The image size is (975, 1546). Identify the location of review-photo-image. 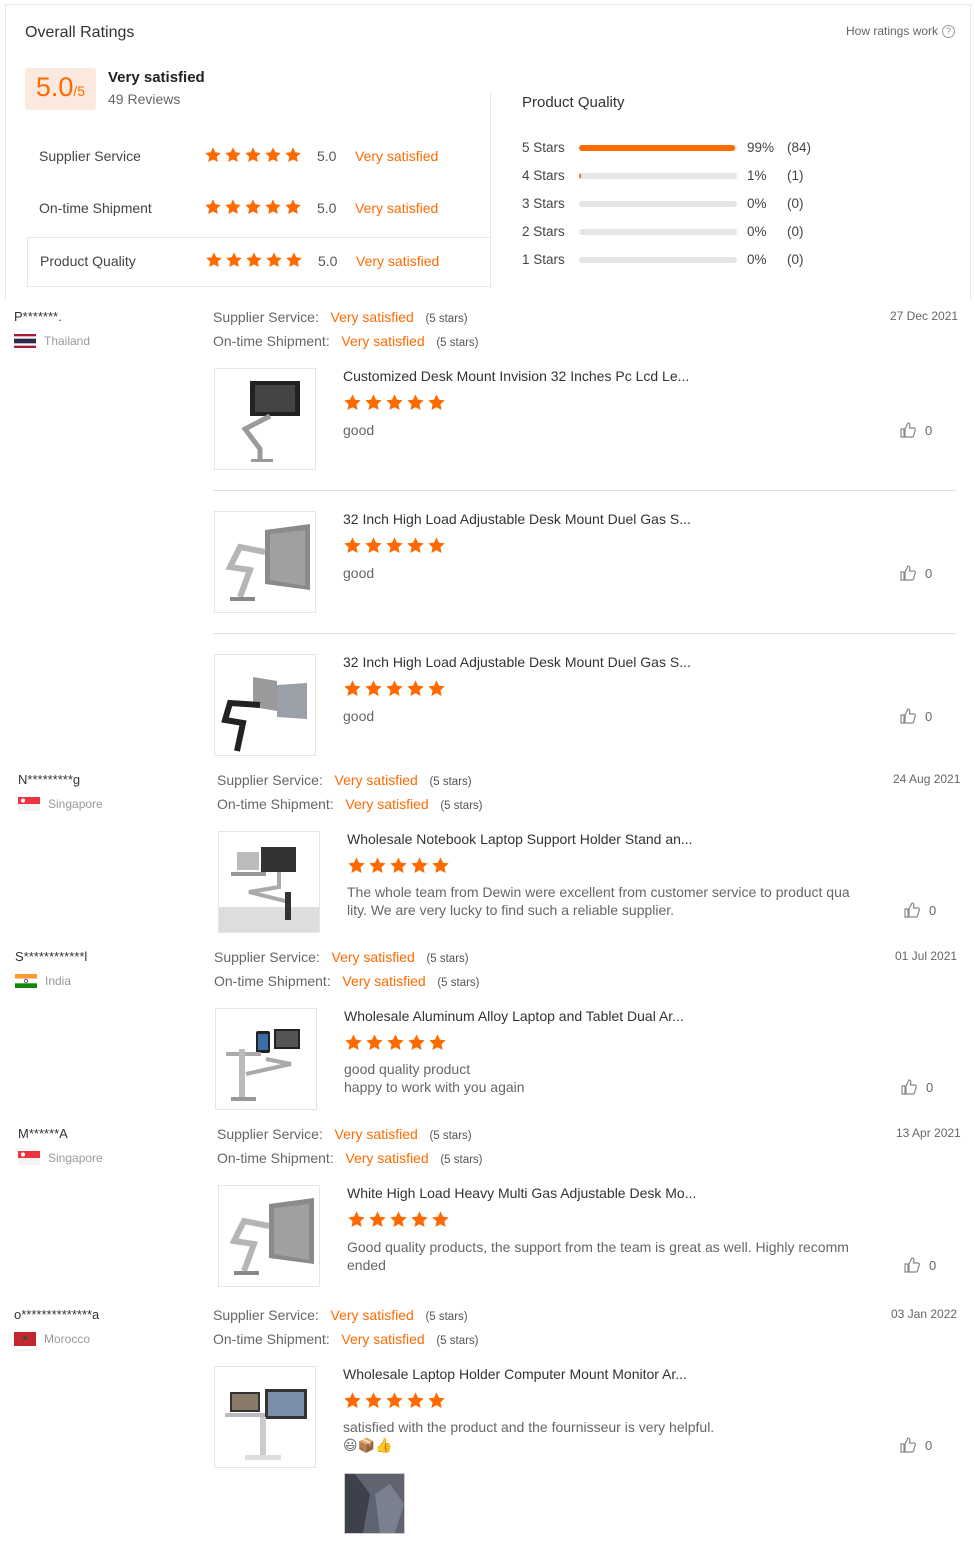
(374, 1503).